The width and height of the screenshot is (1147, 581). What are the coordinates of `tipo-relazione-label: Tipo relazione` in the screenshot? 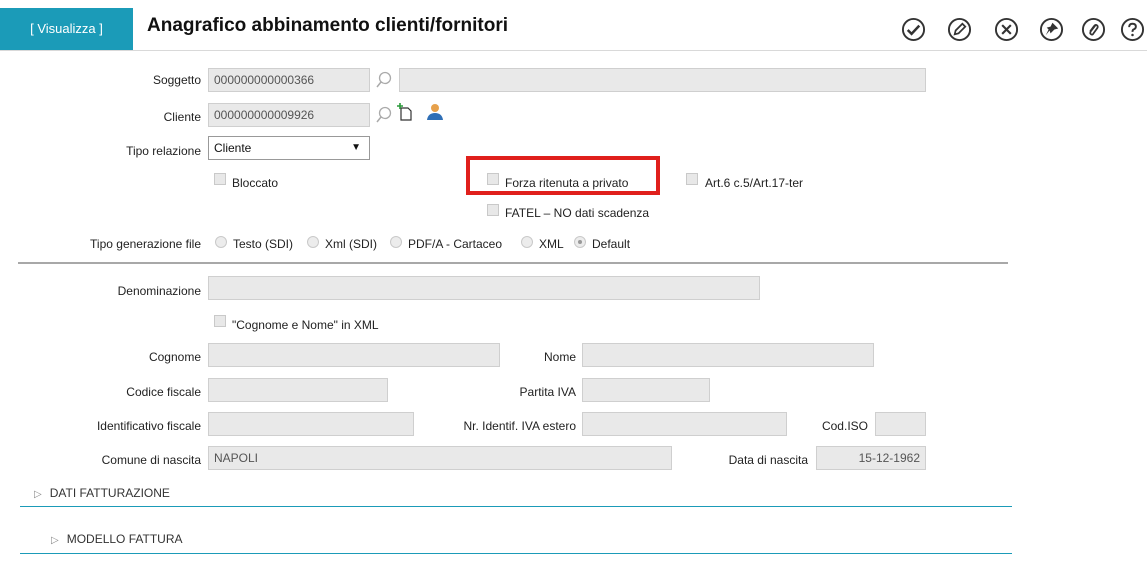 It's located at (163, 151).